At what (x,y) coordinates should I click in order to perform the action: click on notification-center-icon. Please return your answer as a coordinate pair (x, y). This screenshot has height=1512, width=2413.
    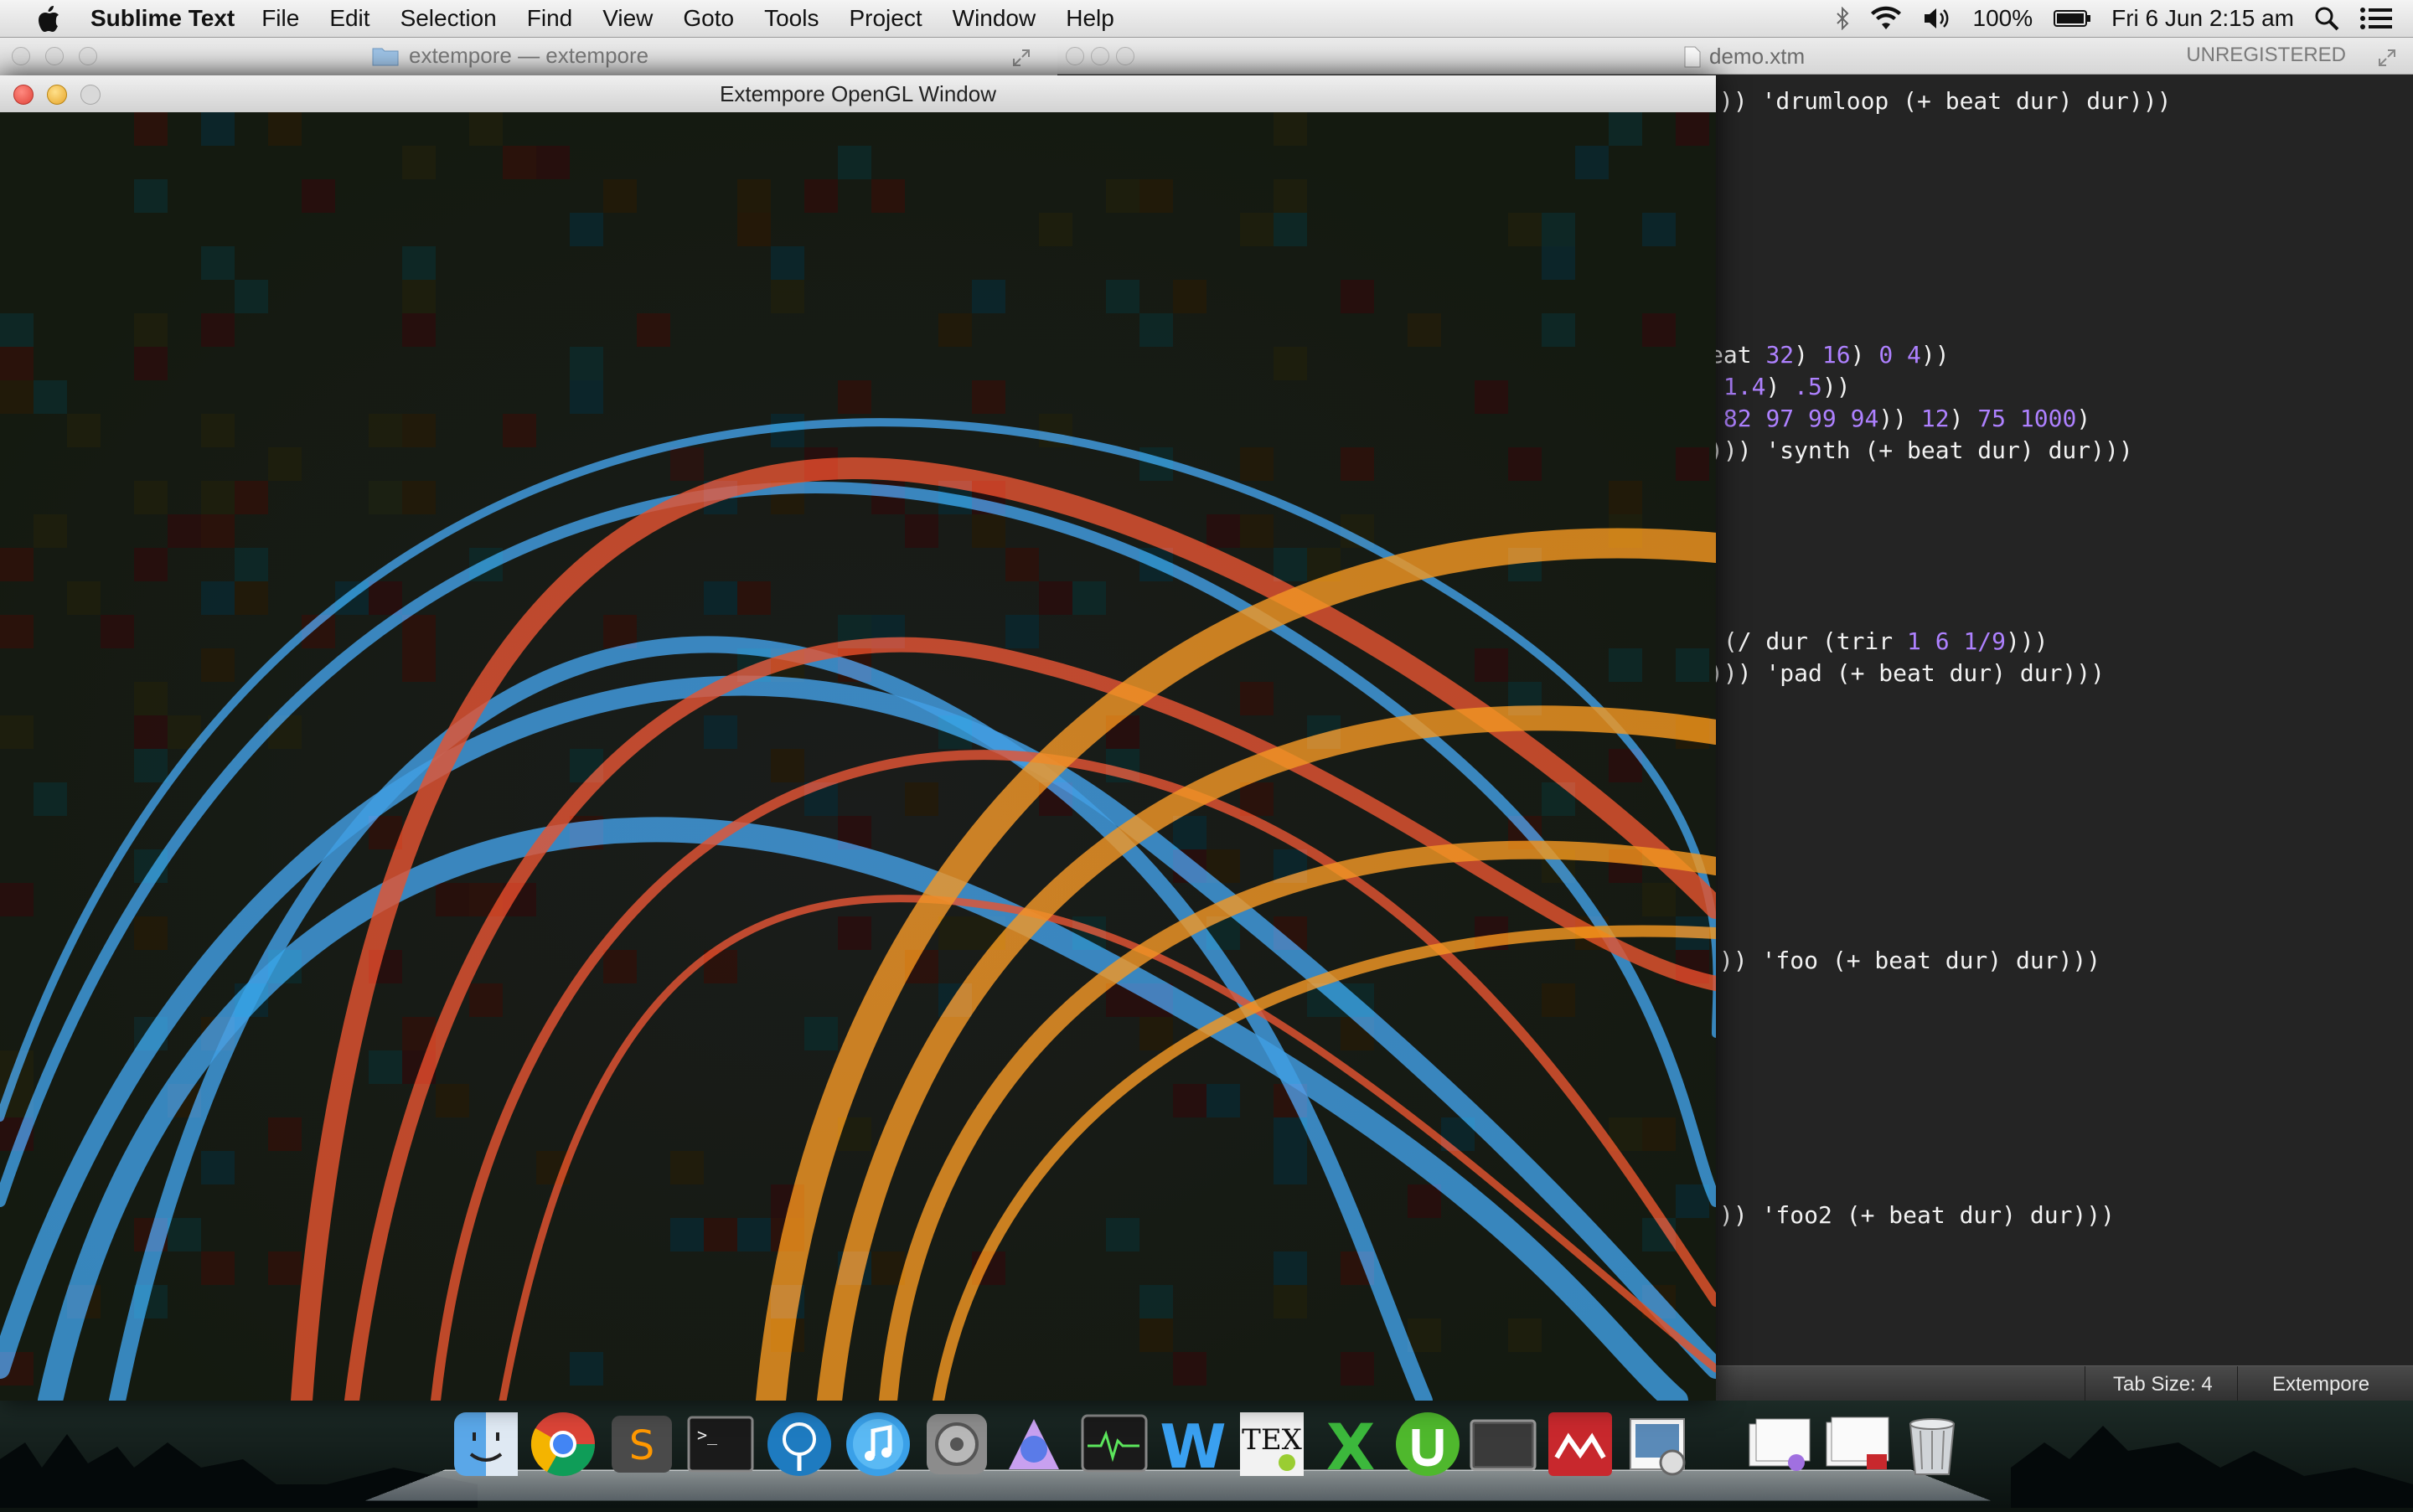
    Looking at the image, I should click on (2376, 18).